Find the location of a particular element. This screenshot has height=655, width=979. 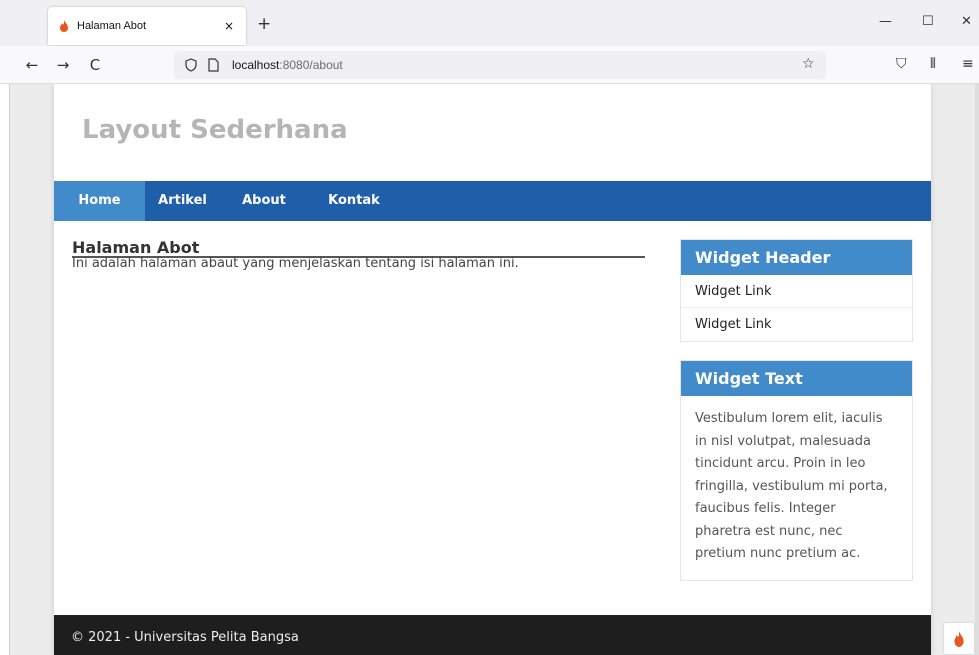

widget-header: Widget Header is located at coordinates (796, 257).